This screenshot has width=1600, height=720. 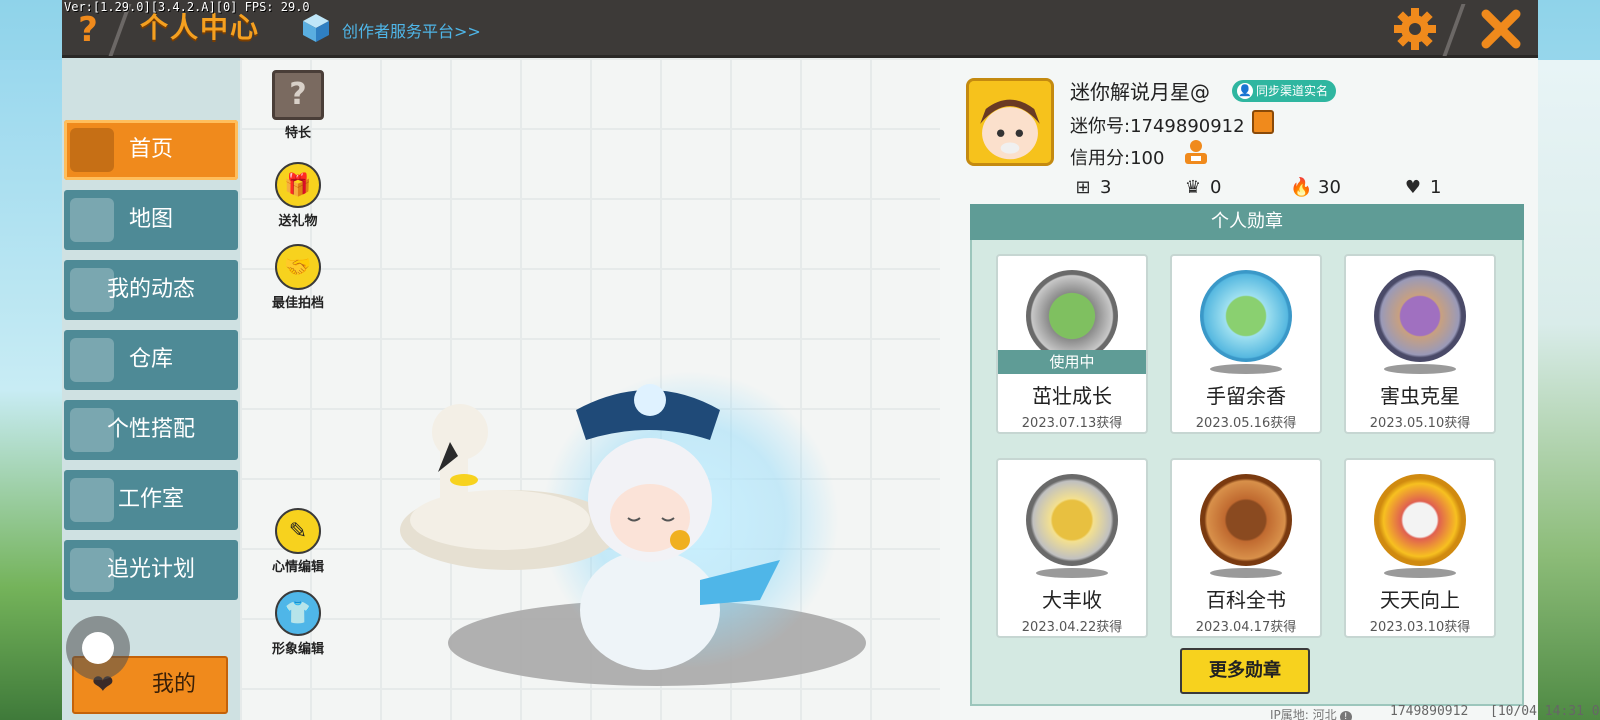 I want to click on medal-card: 使用中 茁壮成长 2023.07.13获得, so click(x=1072, y=344).